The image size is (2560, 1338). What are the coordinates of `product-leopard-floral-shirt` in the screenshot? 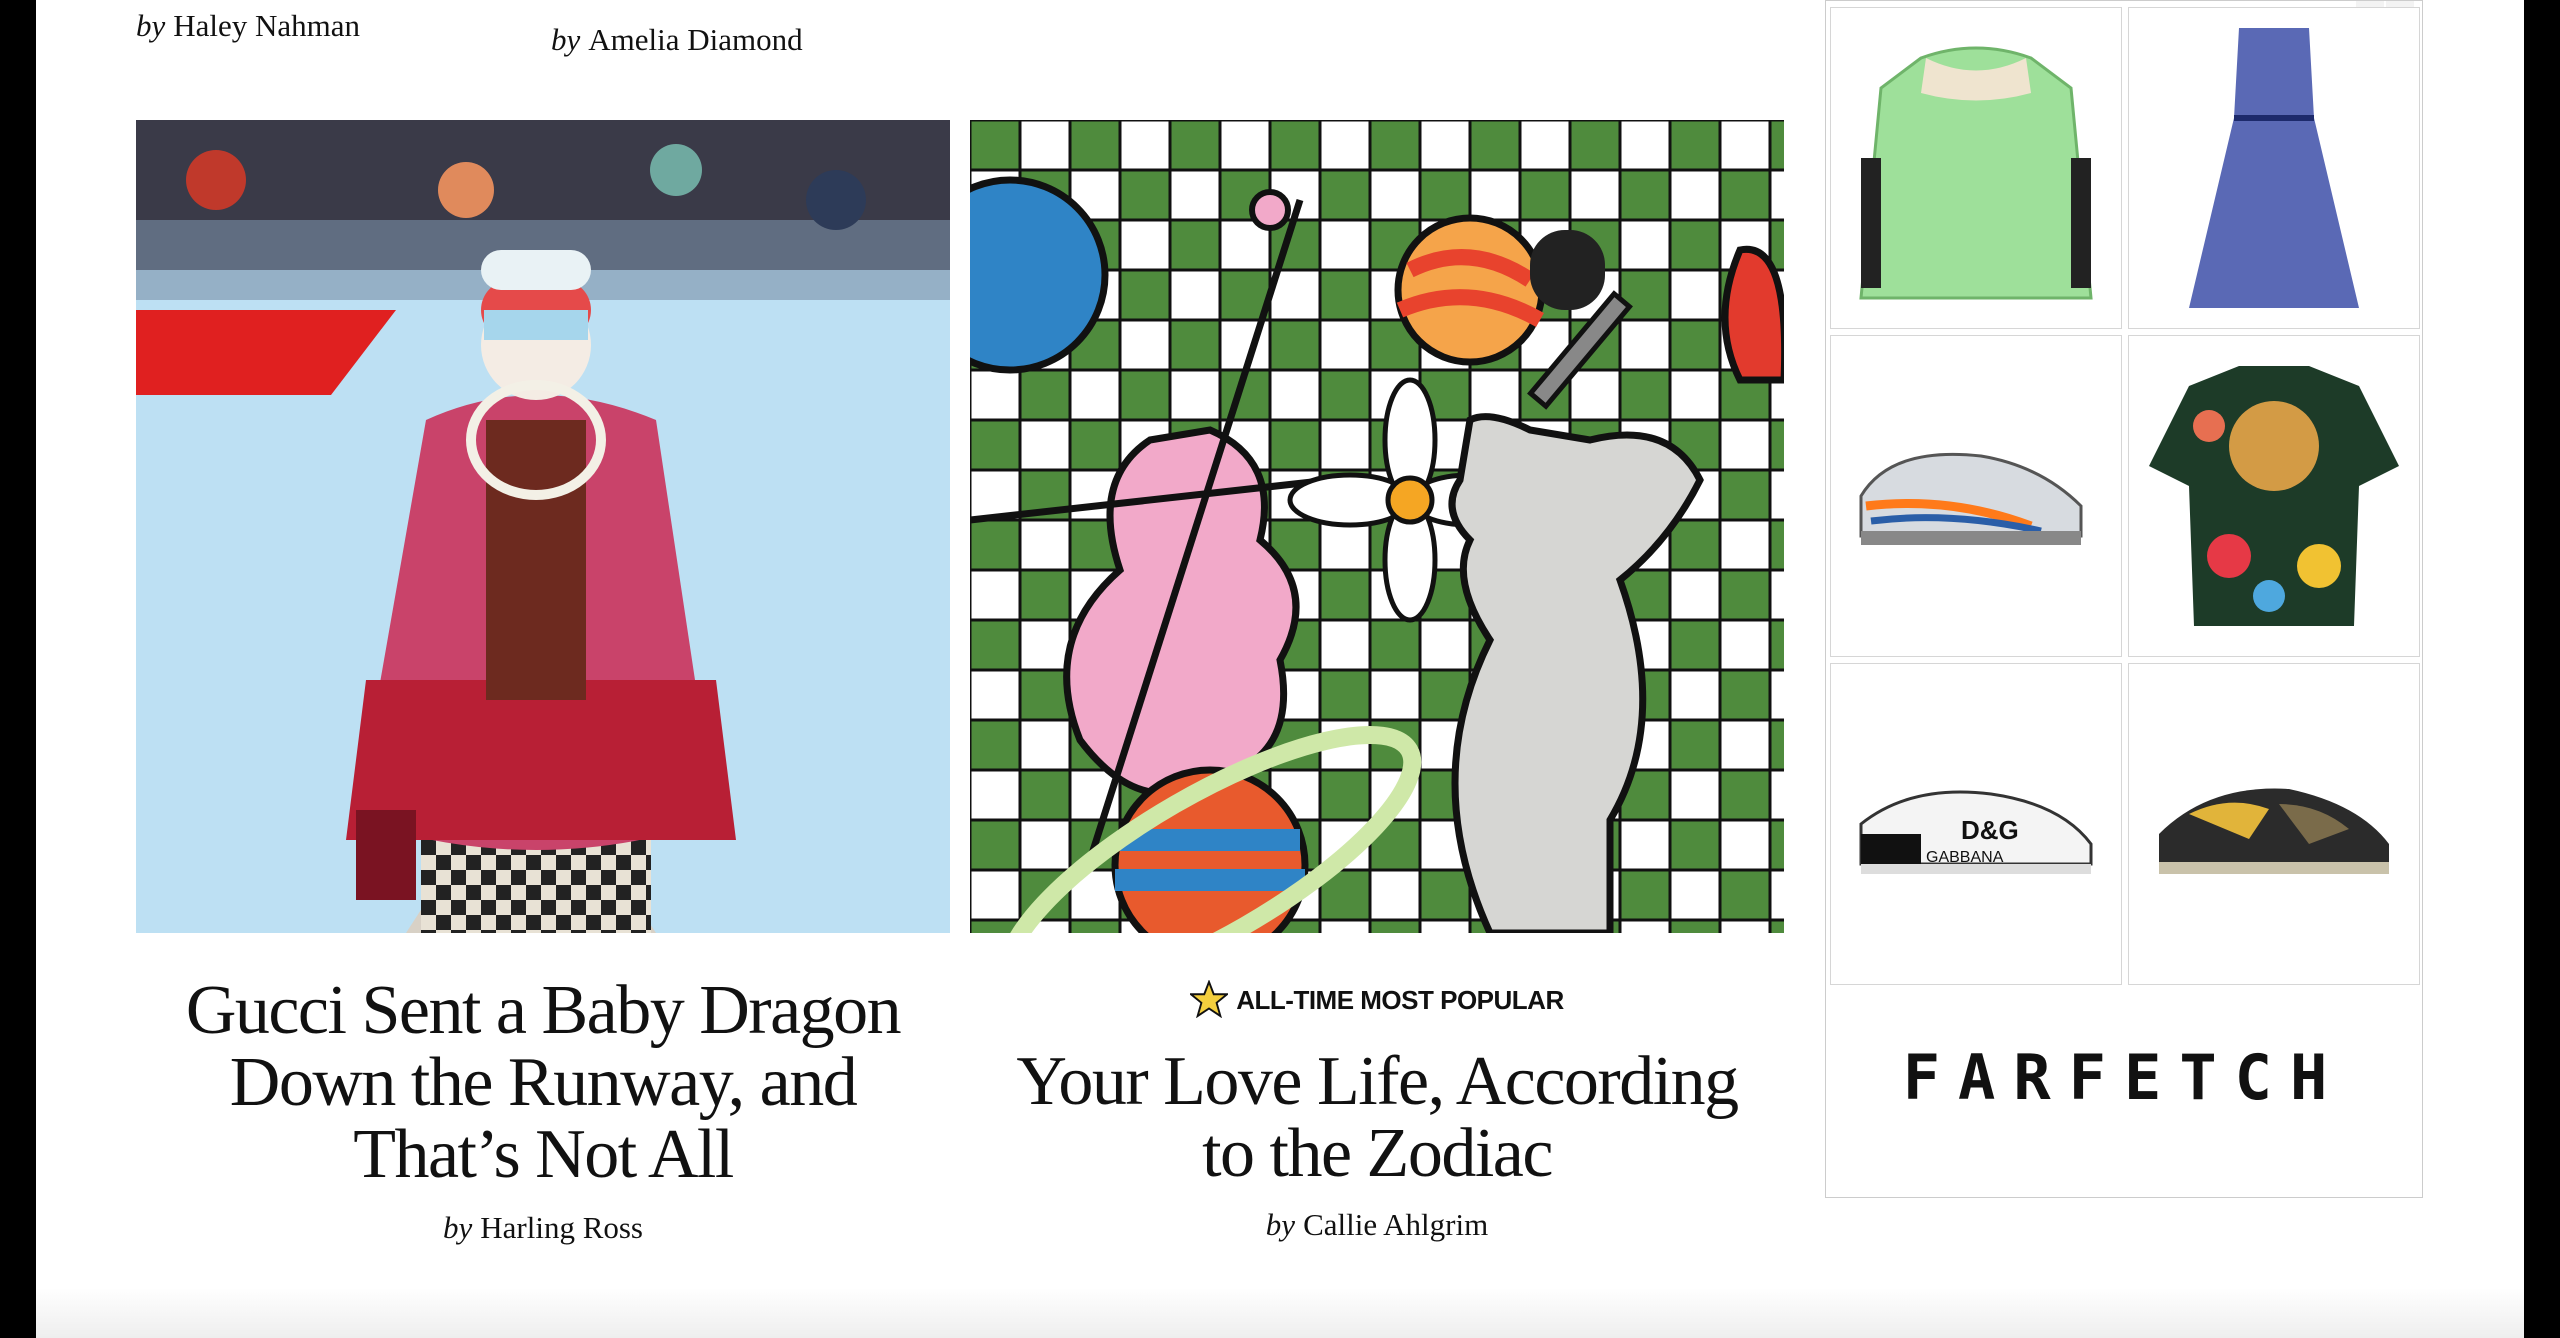 It's located at (2274, 496).